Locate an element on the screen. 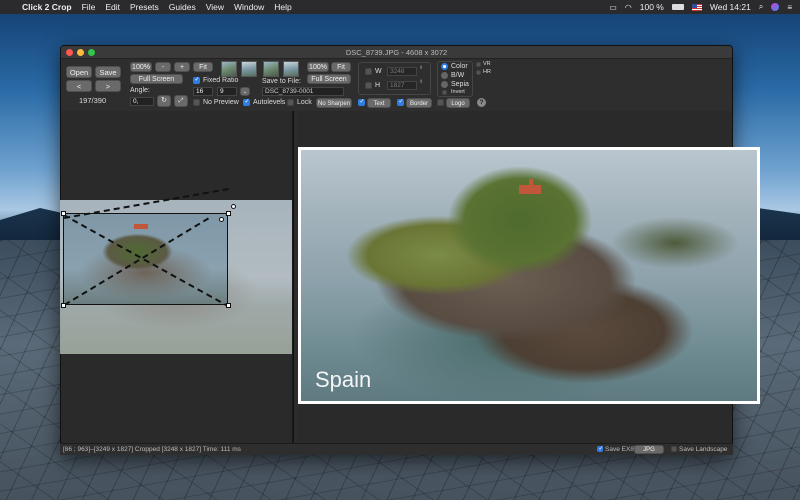  siri-icon is located at coordinates (775, 7).